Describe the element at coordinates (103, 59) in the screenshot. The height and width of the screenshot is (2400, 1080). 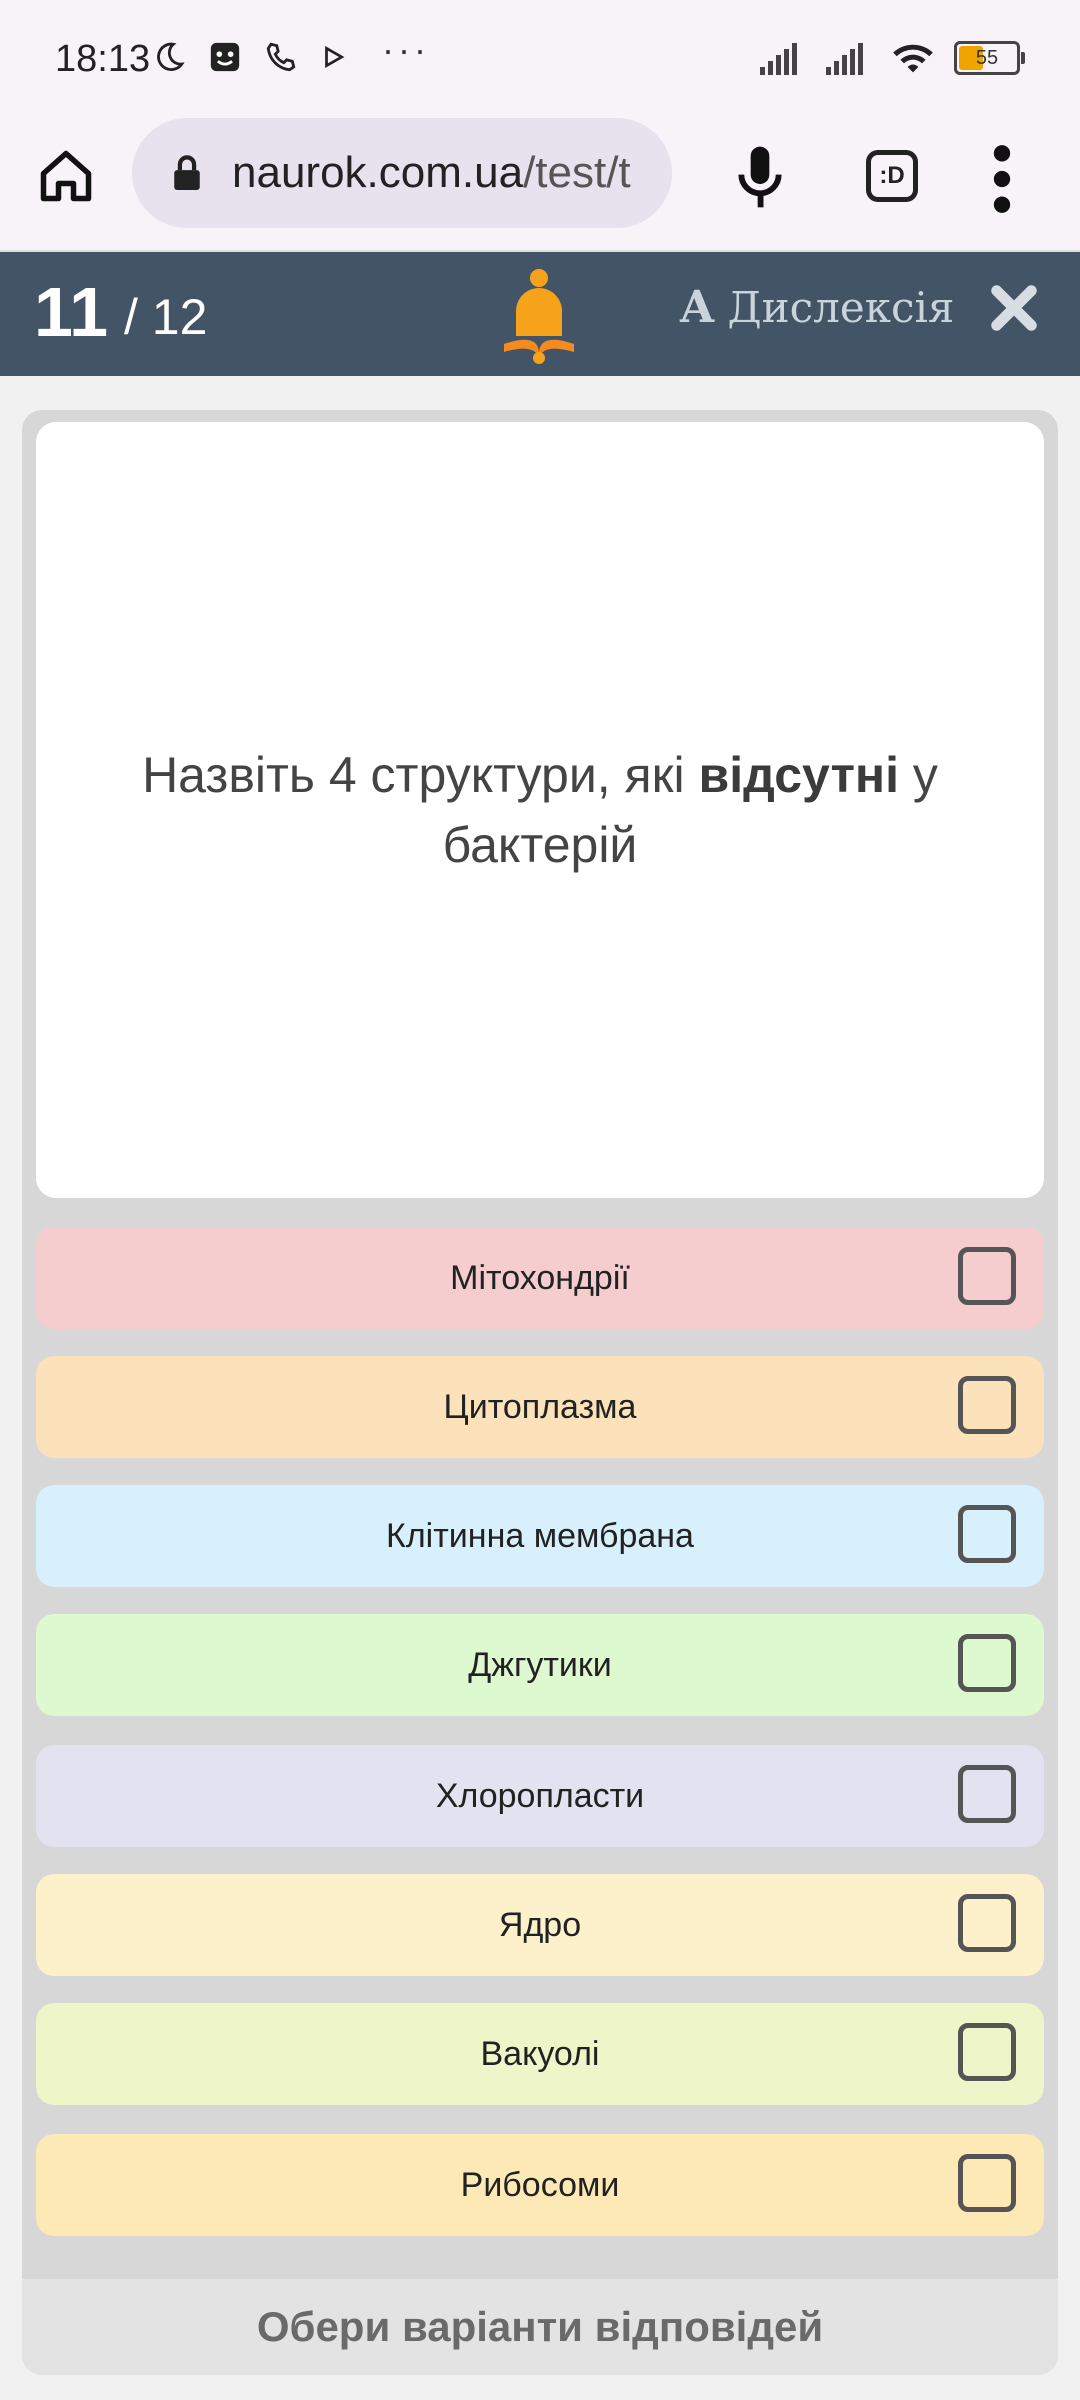
I see `clock: 18:13` at that location.